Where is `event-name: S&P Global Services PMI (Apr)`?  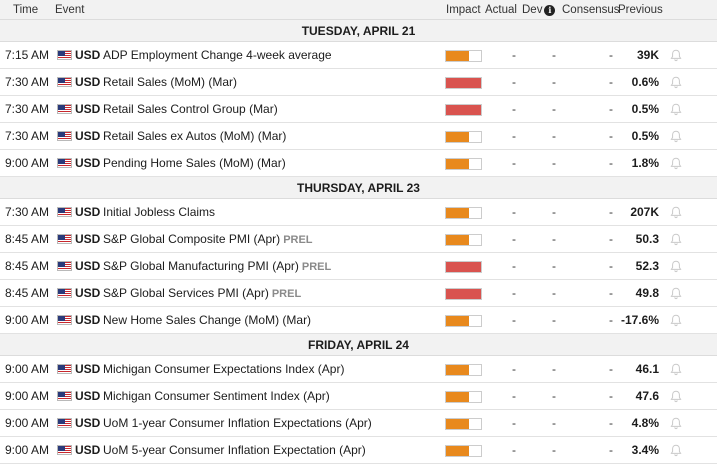
event-name: S&P Global Services PMI (Apr) is located at coordinates (186, 293).